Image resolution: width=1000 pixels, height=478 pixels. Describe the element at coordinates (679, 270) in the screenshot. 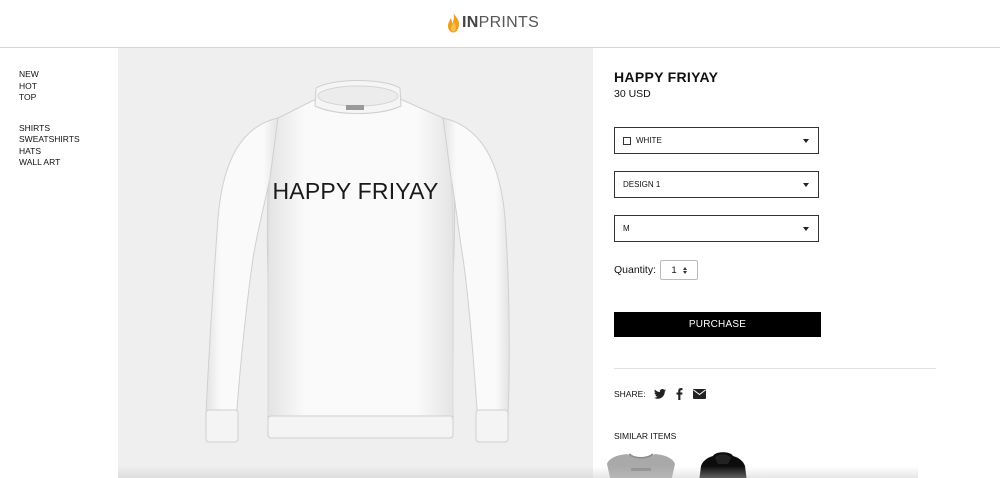

I see `quantity-stepper: 1` at that location.